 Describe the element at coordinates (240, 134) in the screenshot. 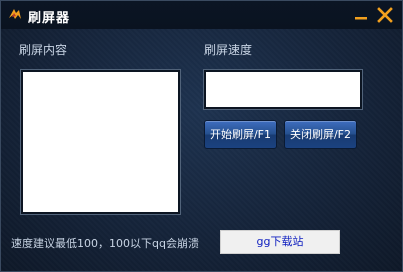

I see `start-button: 开始刷屏/F1` at that location.